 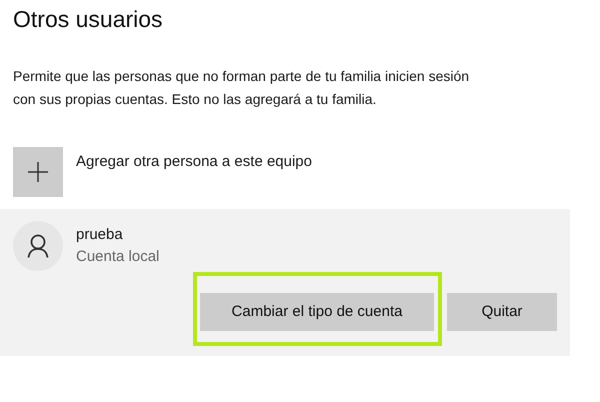 What do you see at coordinates (100, 235) in the screenshot?
I see `user-name: prueba` at bounding box center [100, 235].